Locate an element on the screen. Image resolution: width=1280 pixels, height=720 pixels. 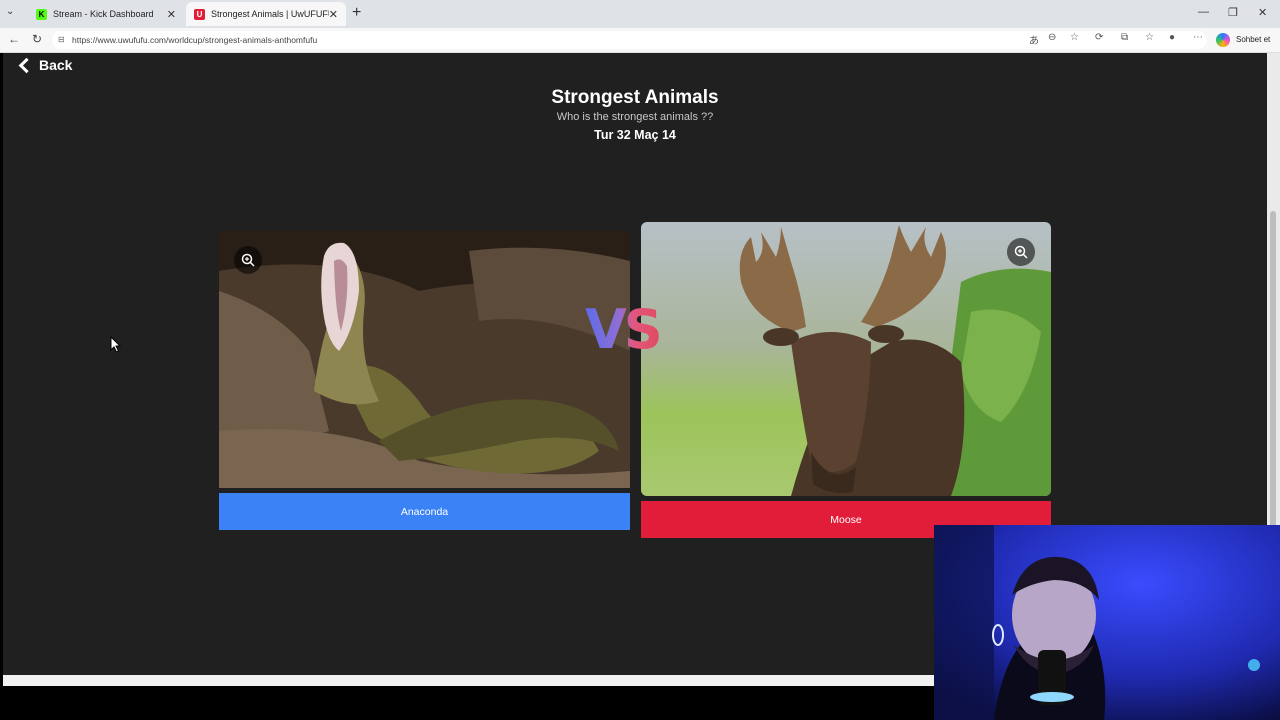
moose-photo is located at coordinates (846, 359).